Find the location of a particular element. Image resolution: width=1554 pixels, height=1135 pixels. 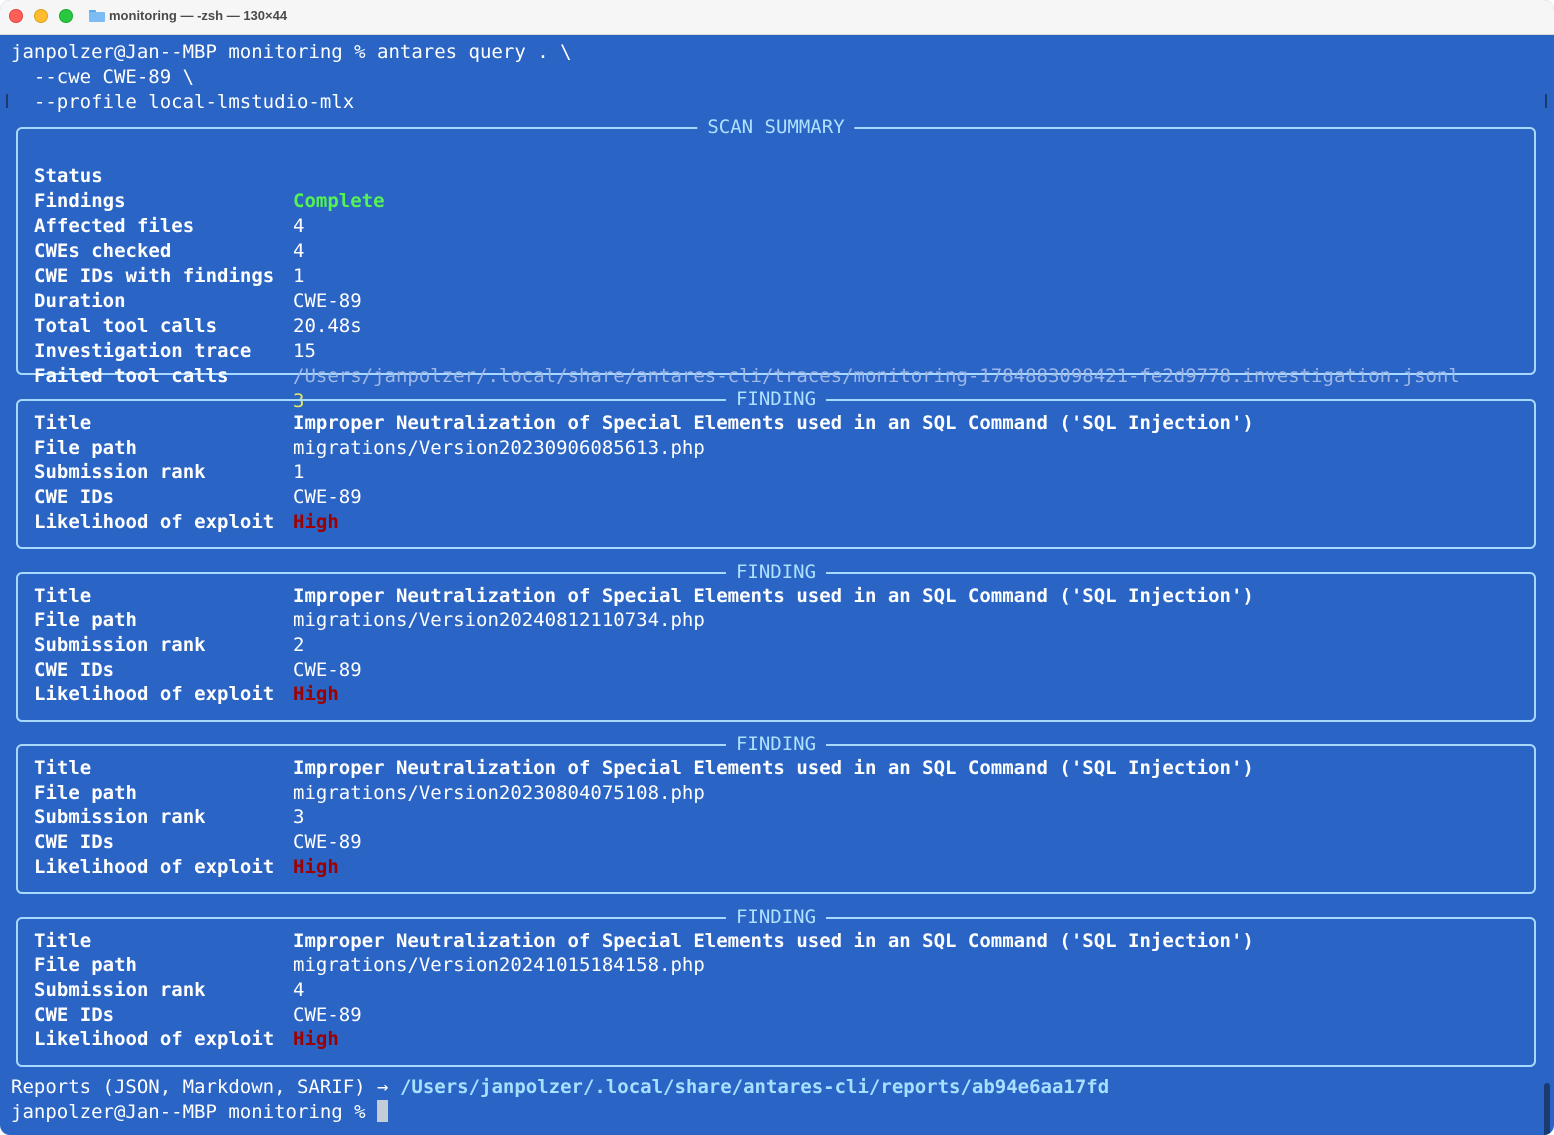

total-tool-calls-value: 15 is located at coordinates (304, 351).